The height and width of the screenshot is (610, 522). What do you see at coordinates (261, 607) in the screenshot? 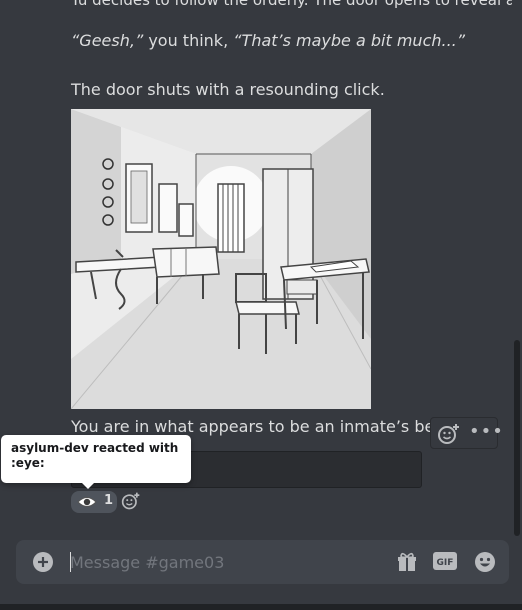
I see `bottom-edge` at bounding box center [261, 607].